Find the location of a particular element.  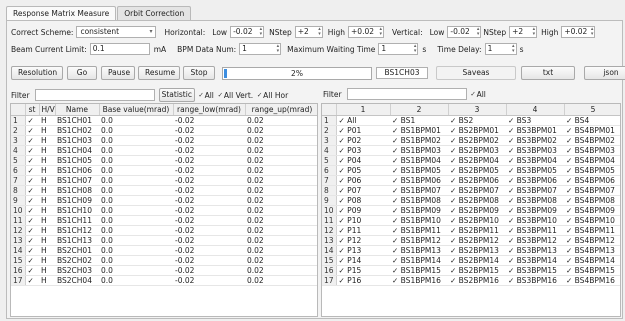

bpm-cell: ✓ BS1BPM08 is located at coordinates (419, 200).